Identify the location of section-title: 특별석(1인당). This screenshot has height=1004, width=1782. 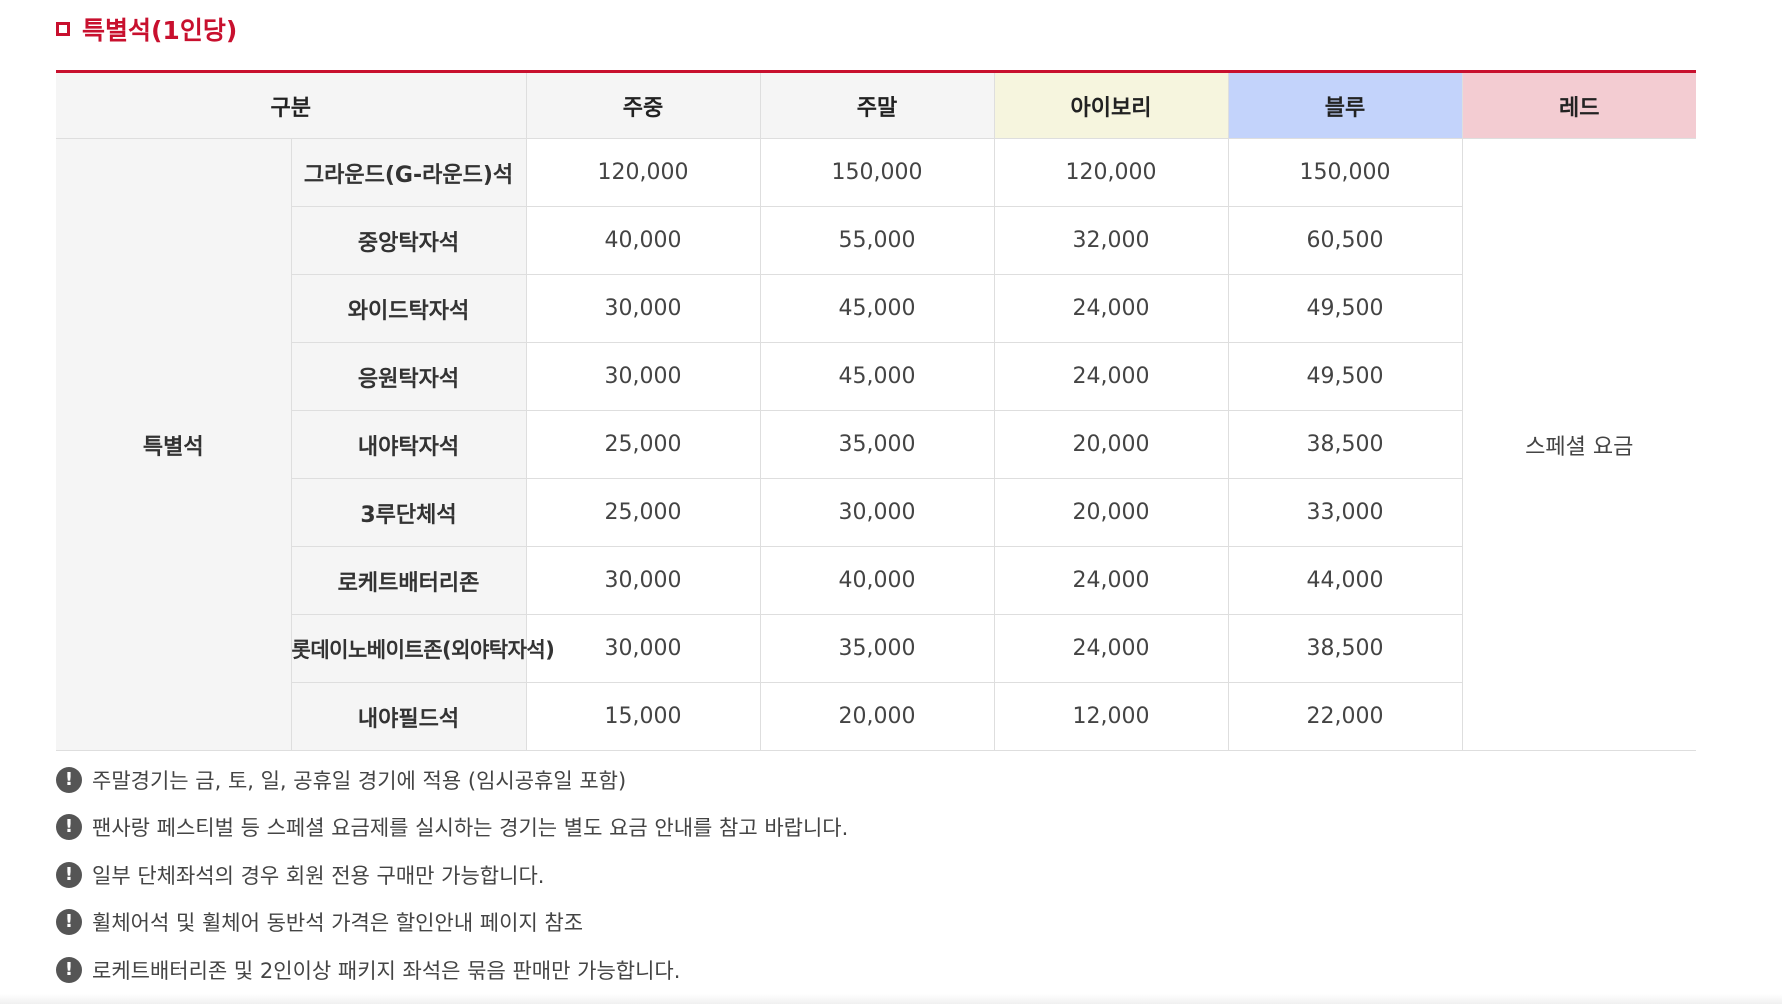
(146, 29).